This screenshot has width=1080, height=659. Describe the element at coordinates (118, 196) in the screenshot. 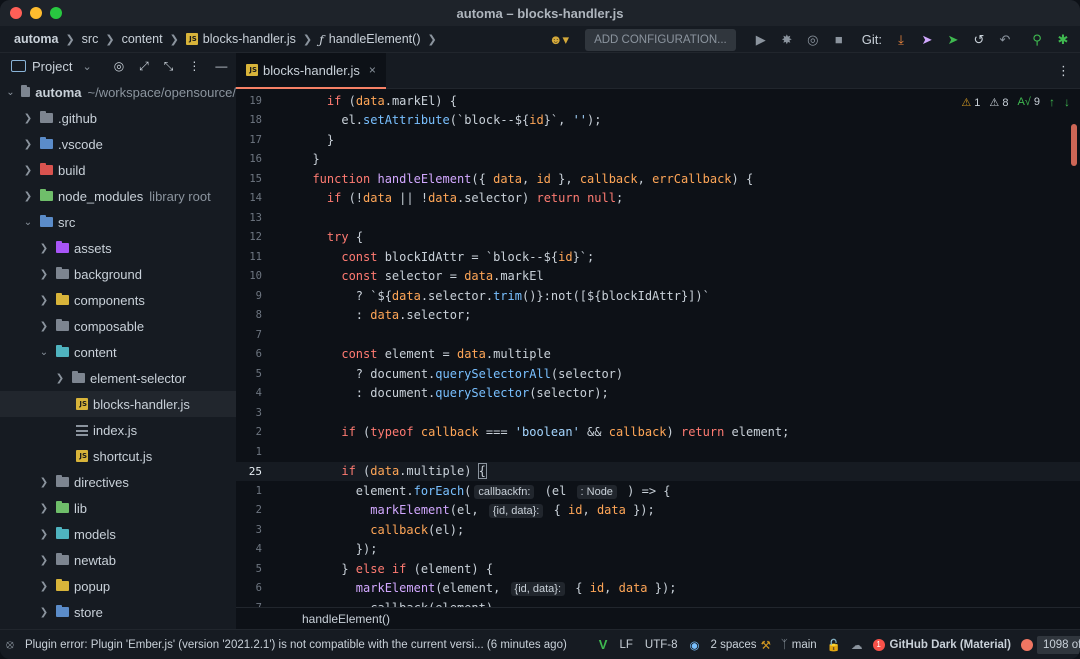

I see `tree-item: ❯ node_modules library root` at that location.